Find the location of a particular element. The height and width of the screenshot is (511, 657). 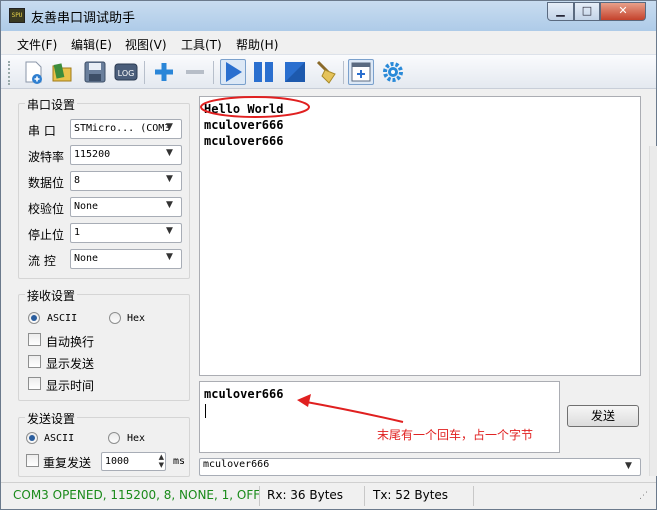

connection-status: COM3 OPENED, 115200, 8, NONE, 1, OFF is located at coordinates (137, 495).